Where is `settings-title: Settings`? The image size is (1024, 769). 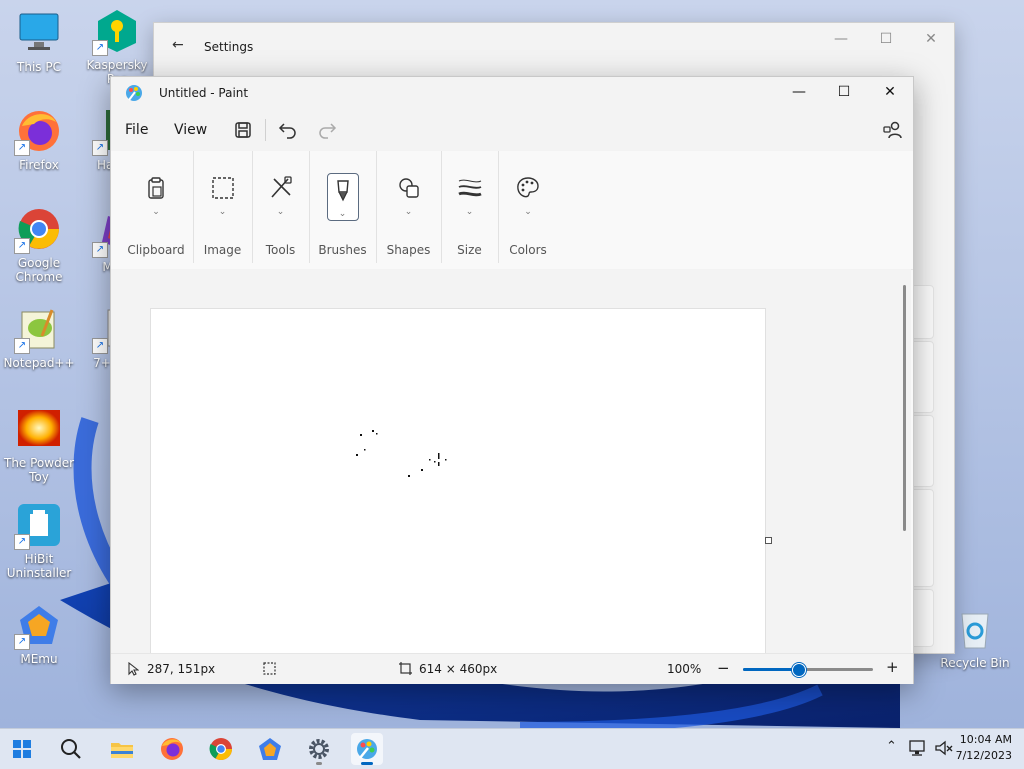
settings-title: Settings is located at coordinates (229, 47).